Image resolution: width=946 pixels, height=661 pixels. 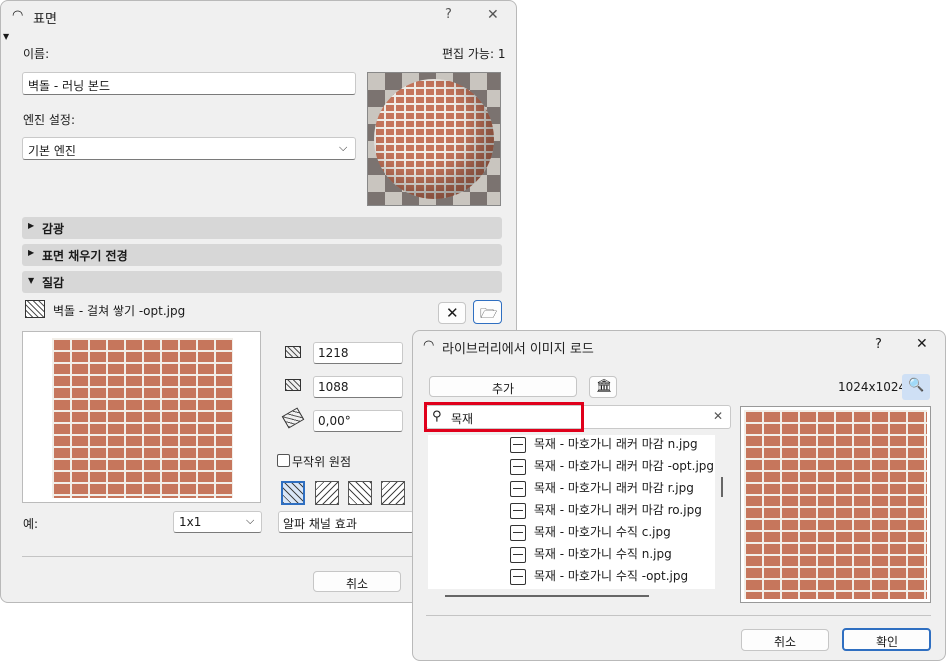 I want to click on add-button-label: 추가, so click(x=503, y=389).